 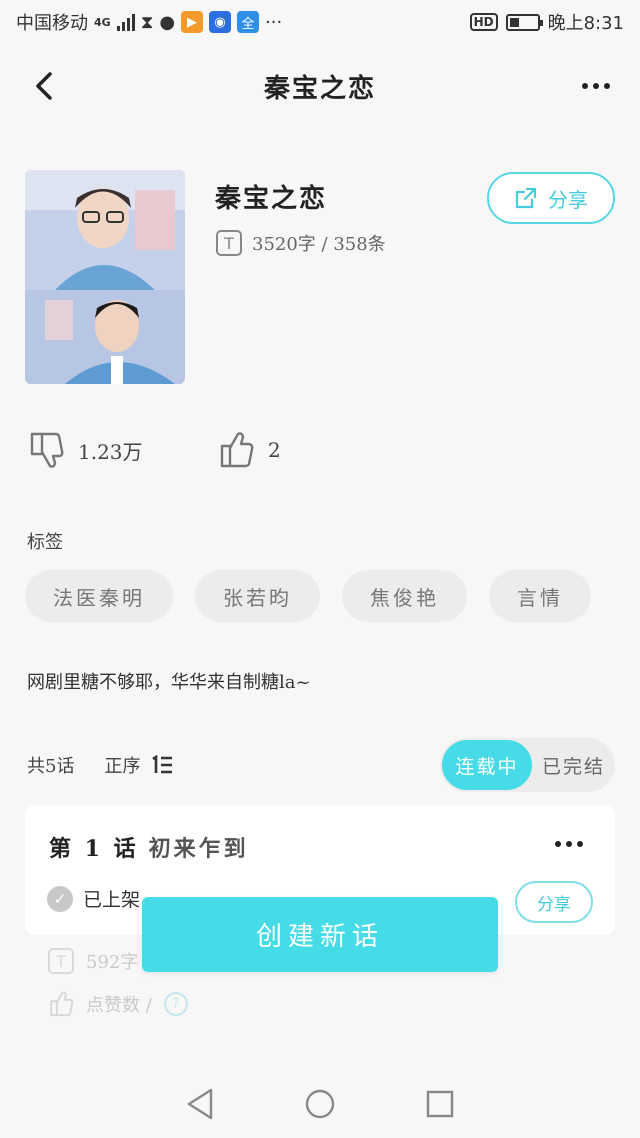 What do you see at coordinates (162, 764) in the screenshot?
I see `sort-order-icon` at bounding box center [162, 764].